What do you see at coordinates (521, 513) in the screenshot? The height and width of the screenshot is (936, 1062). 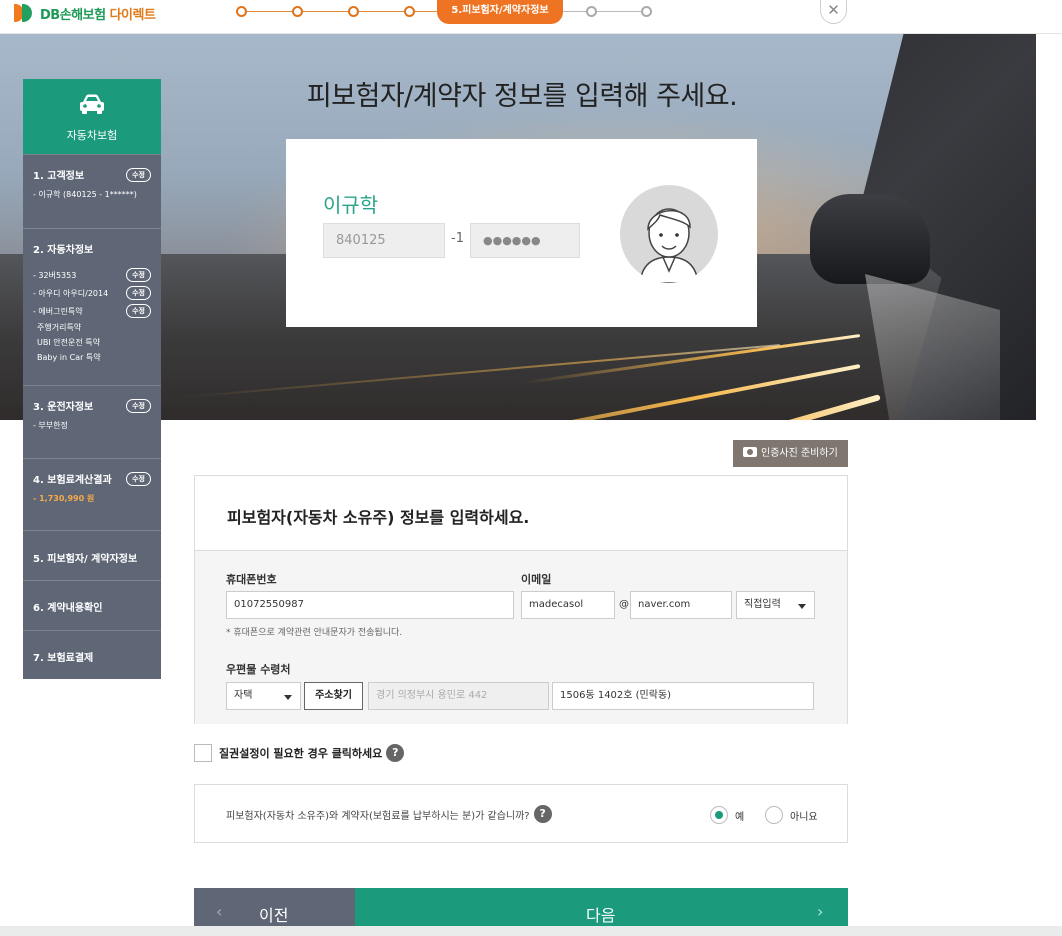 I see `form-heading: 피보험자(자동차 소유주) 정보를 입력하세요.` at bounding box center [521, 513].